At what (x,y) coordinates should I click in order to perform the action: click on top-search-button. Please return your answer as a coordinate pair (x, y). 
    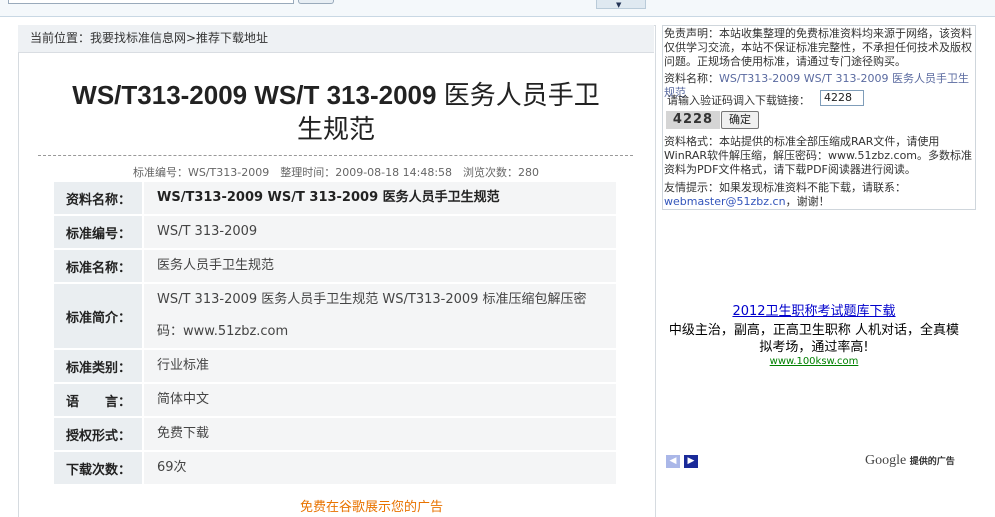
    Looking at the image, I should click on (316, 2).